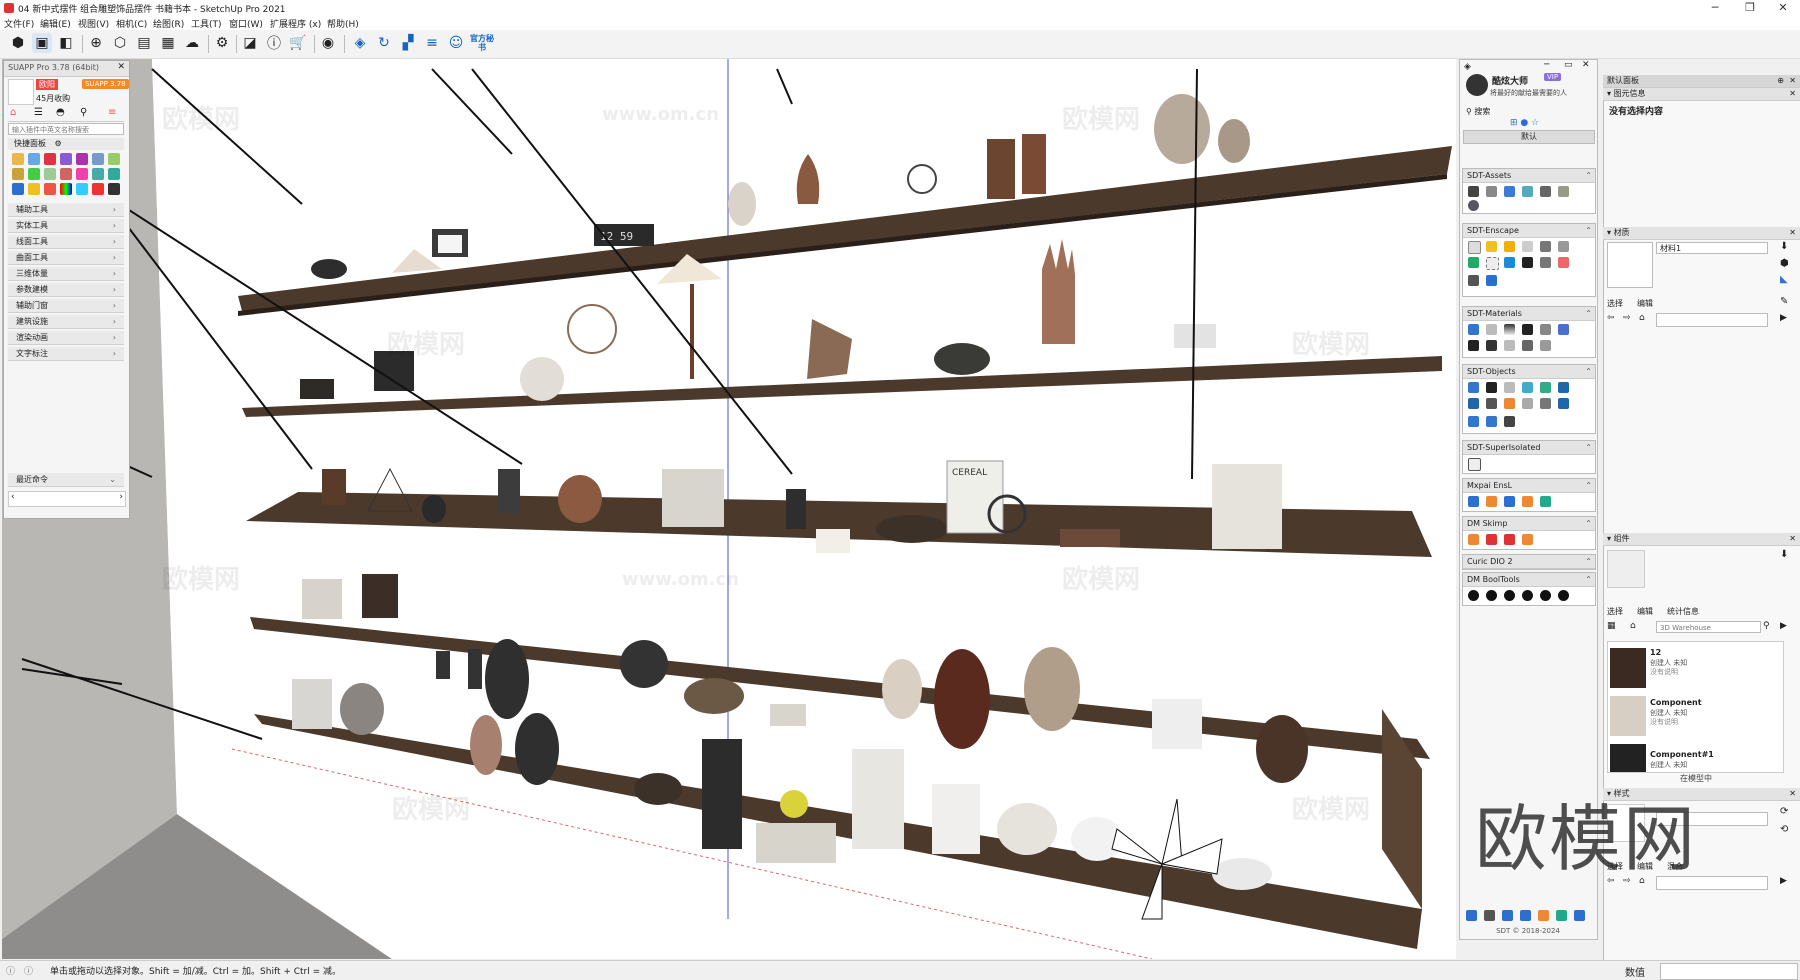  I want to click on cube-icon, so click(1563, 329).